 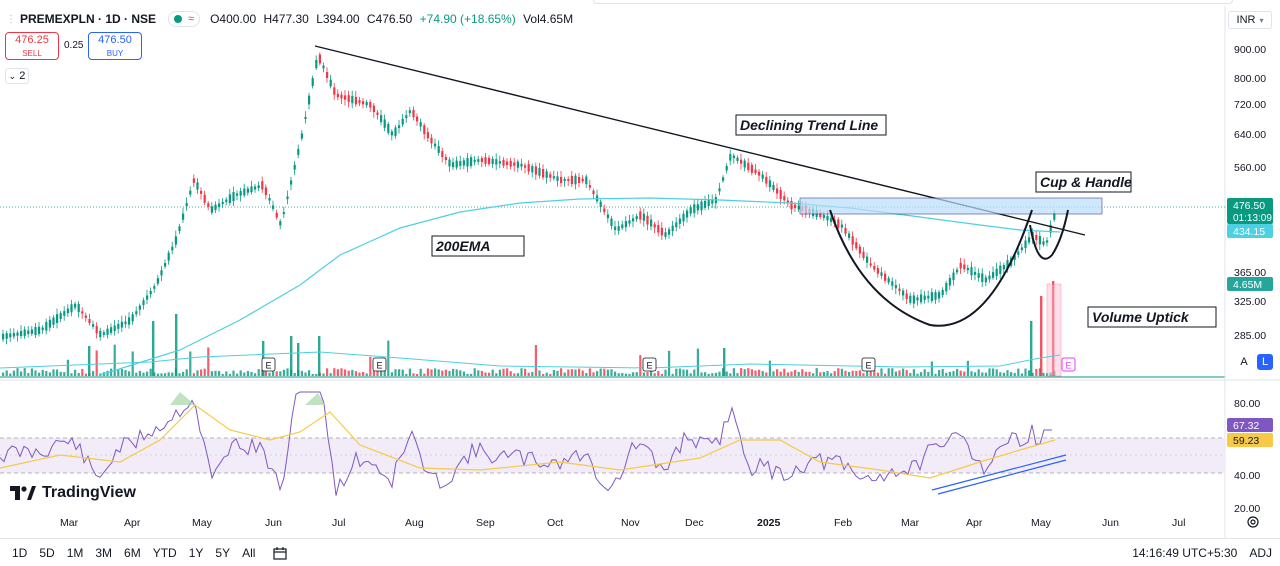 I want to click on adjust-toggle: ADJ, so click(x=1260, y=553).